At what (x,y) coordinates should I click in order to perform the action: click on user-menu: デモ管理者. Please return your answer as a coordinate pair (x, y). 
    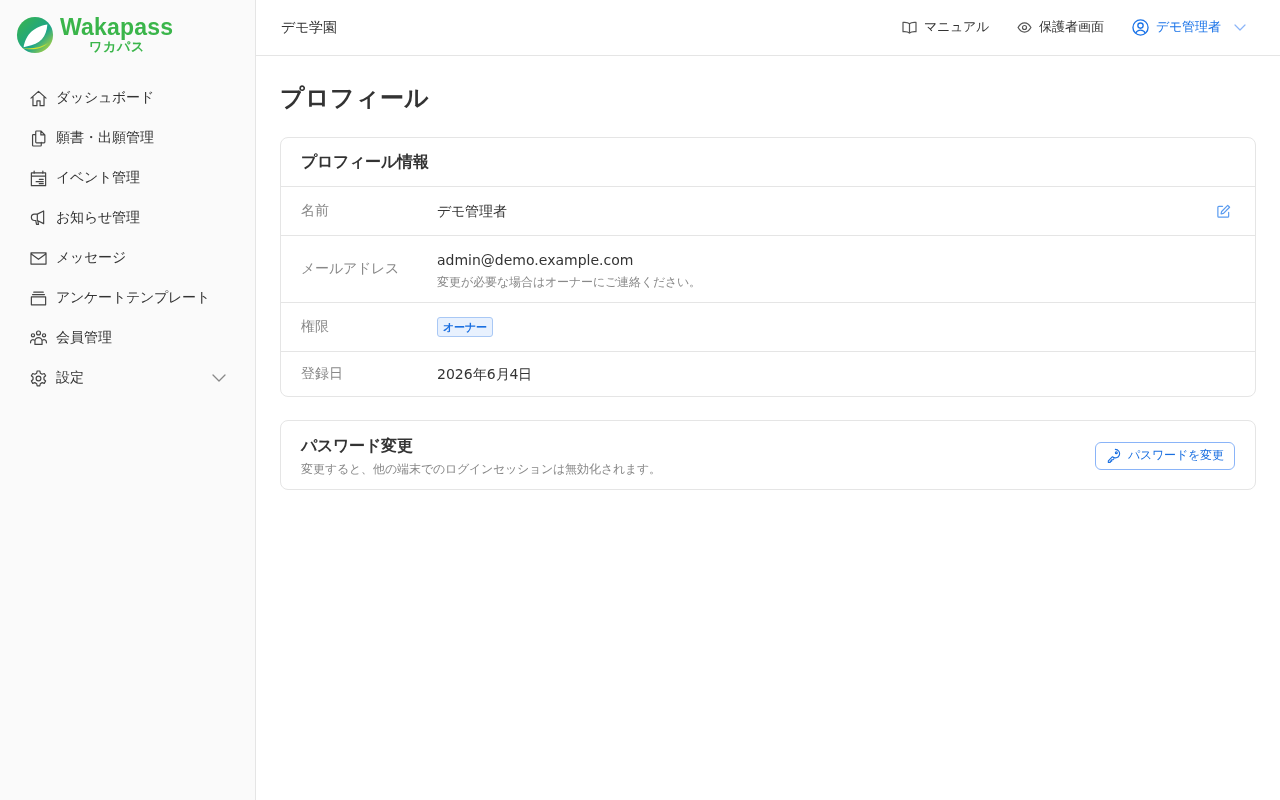
    Looking at the image, I should click on (1189, 27).